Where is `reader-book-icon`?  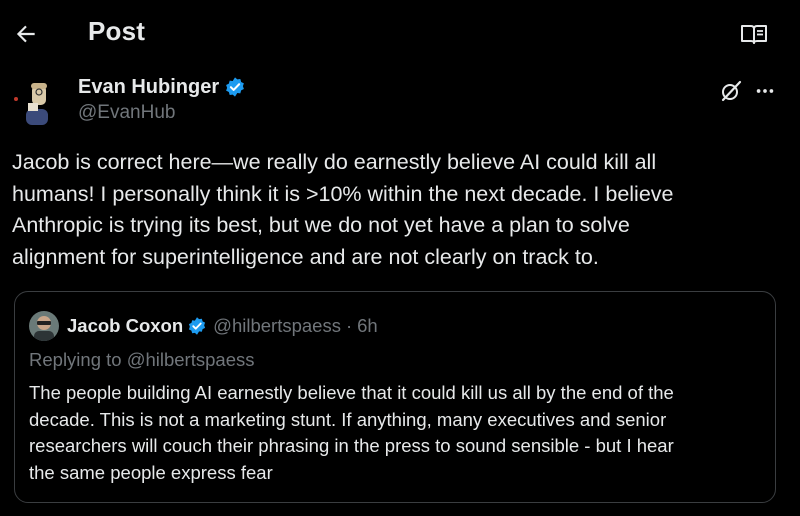
reader-book-icon is located at coordinates (754, 34).